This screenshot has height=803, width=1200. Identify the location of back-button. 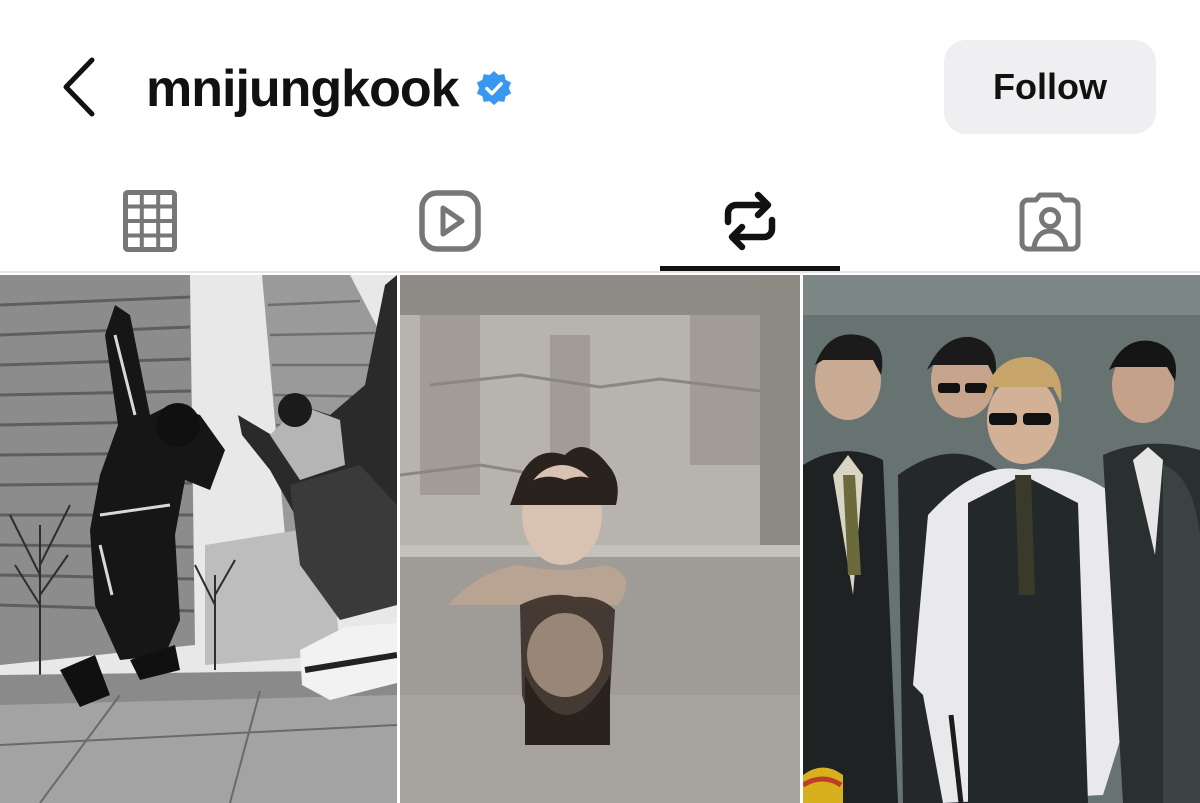
(78, 87).